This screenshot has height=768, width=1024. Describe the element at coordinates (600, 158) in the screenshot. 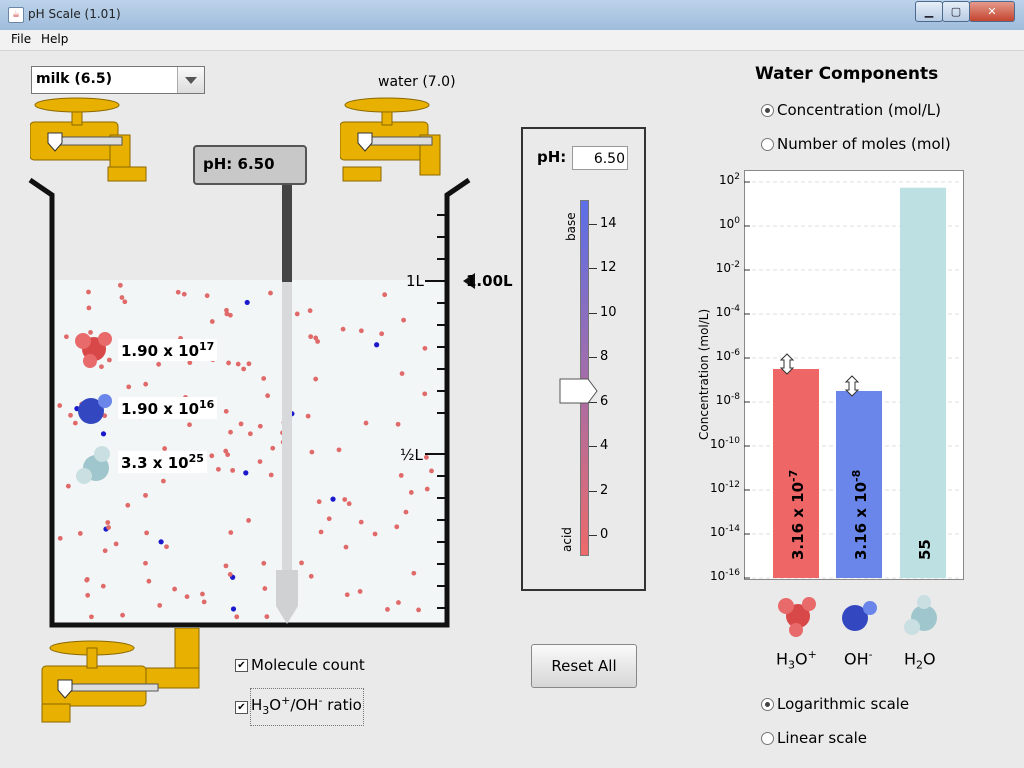

I see `ph-value-field: 6.50` at that location.